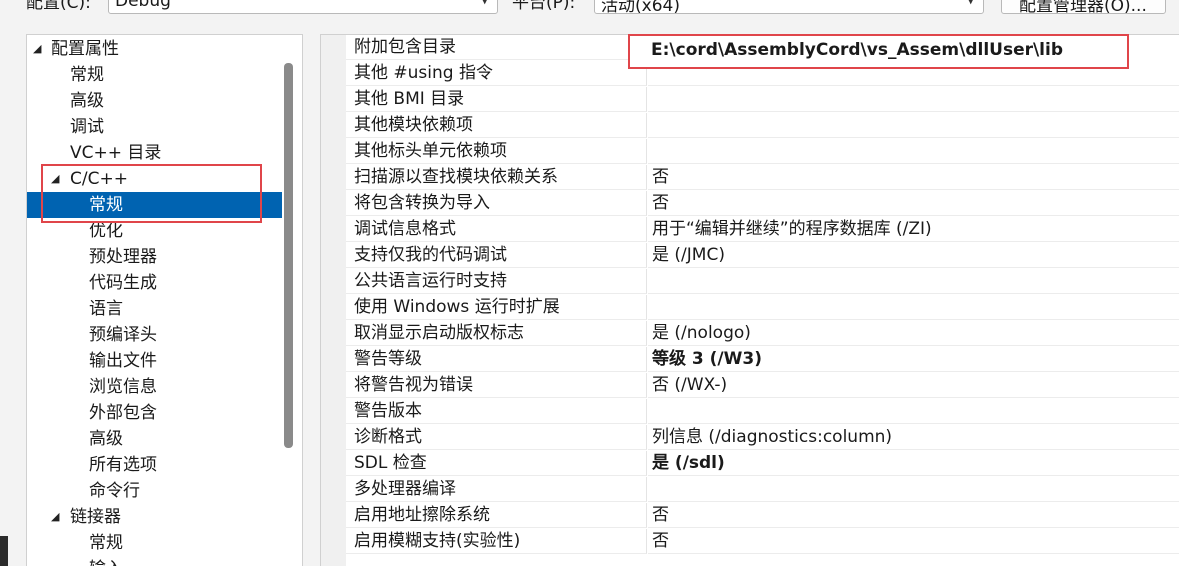  I want to click on tree-item-label: 预编译头, so click(123, 335).